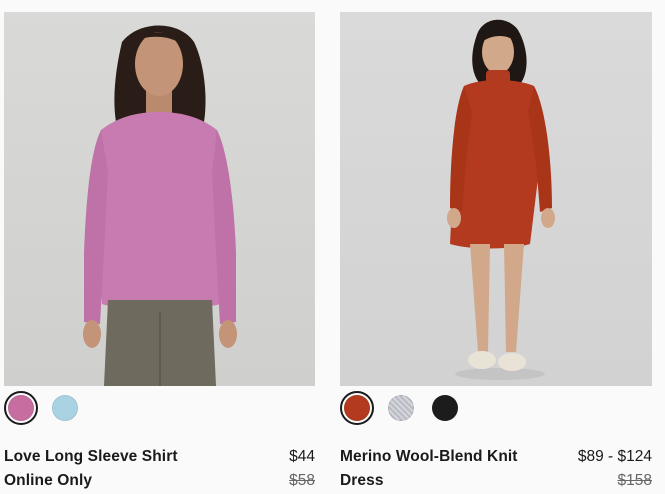 This screenshot has height=494, width=665. What do you see at coordinates (91, 469) in the screenshot?
I see `product-name-link: Love Long Sleeve Shirt Online Only` at bounding box center [91, 469].